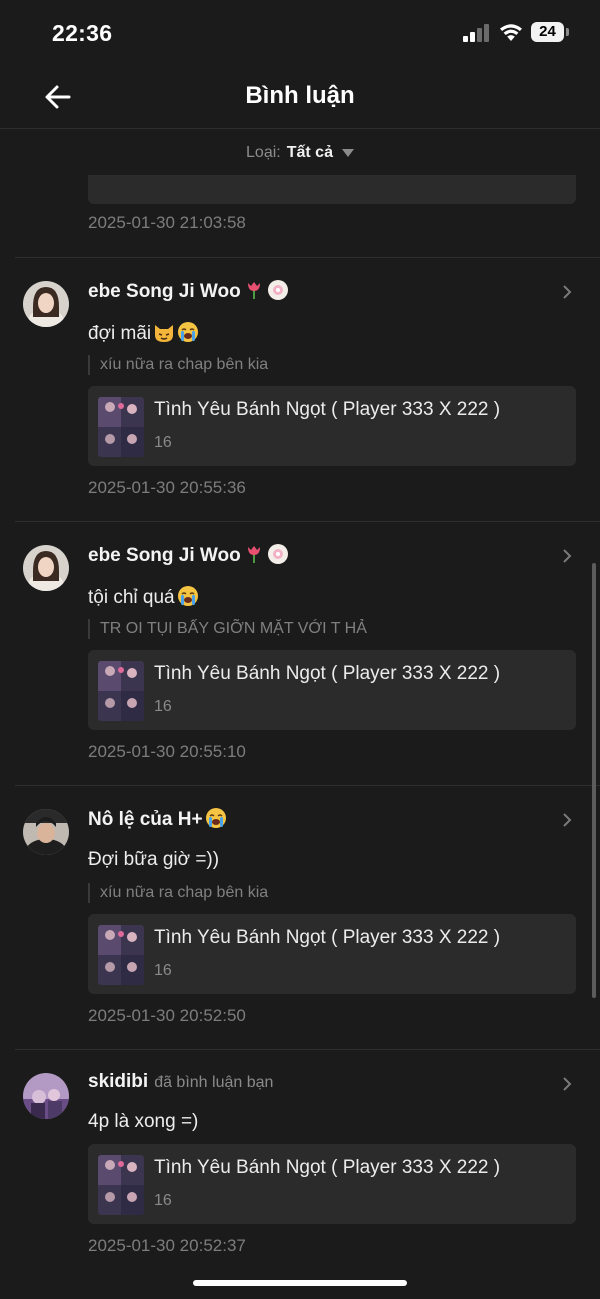  I want to click on status-bar: 22:36 24, so click(300, 33).